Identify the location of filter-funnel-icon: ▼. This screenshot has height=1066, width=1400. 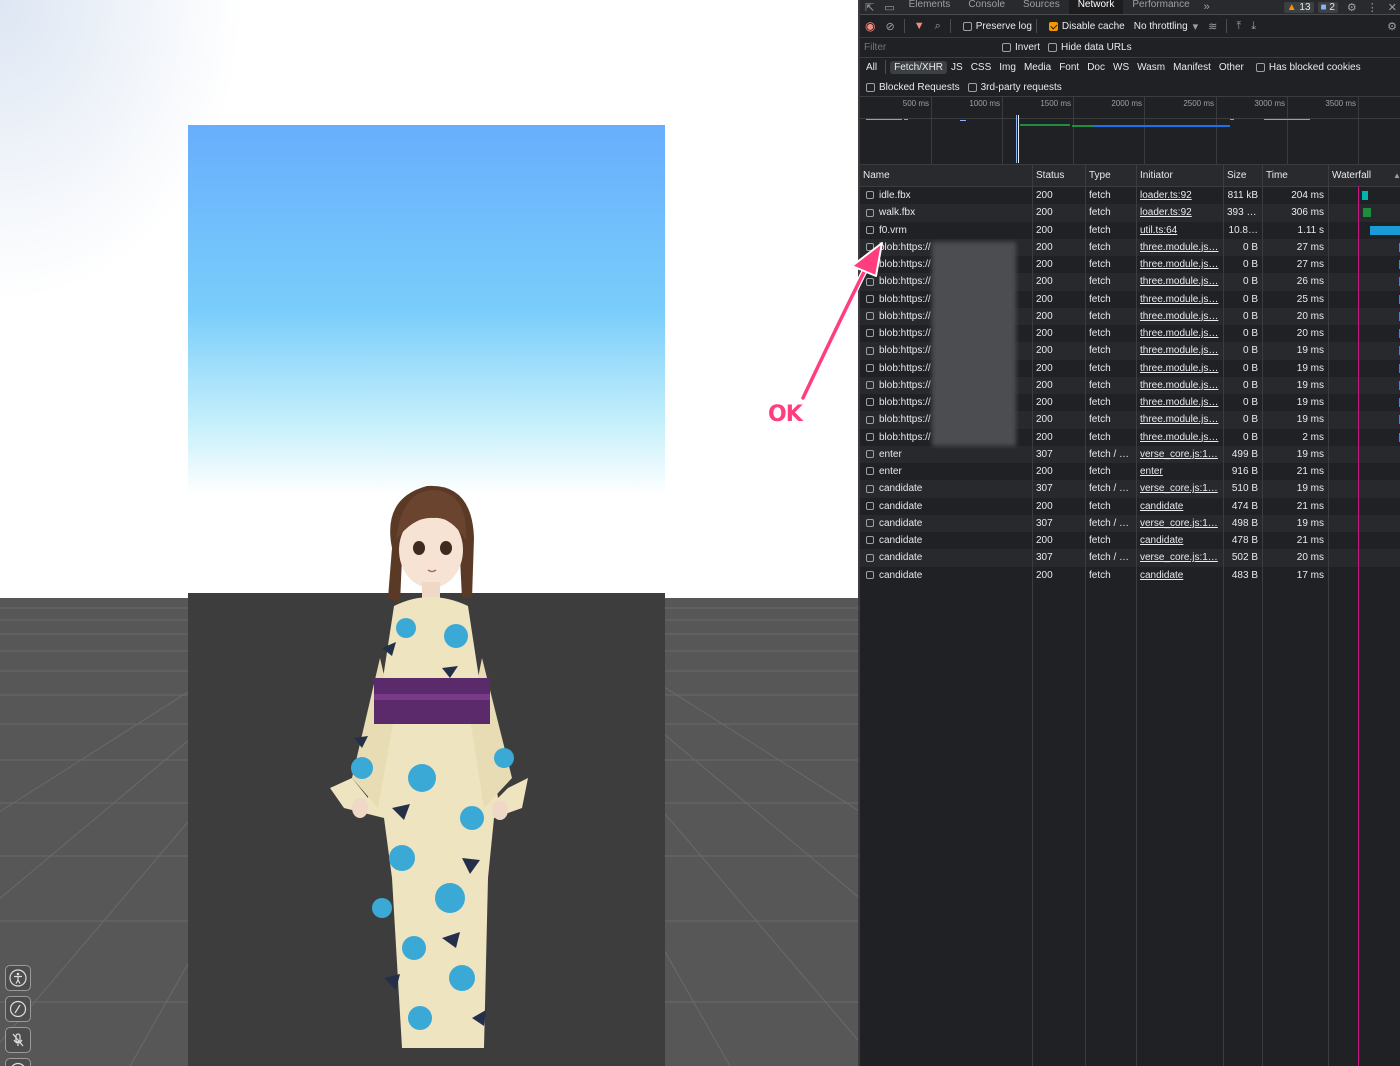
(919, 26).